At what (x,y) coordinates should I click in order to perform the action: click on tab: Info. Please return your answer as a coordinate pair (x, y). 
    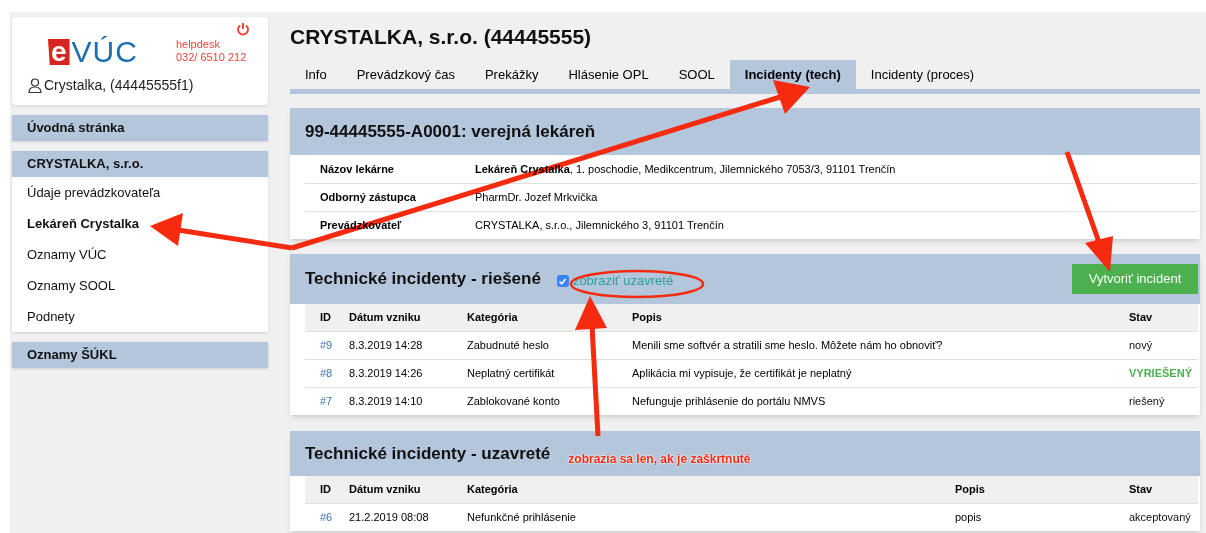
    Looking at the image, I should click on (316, 74).